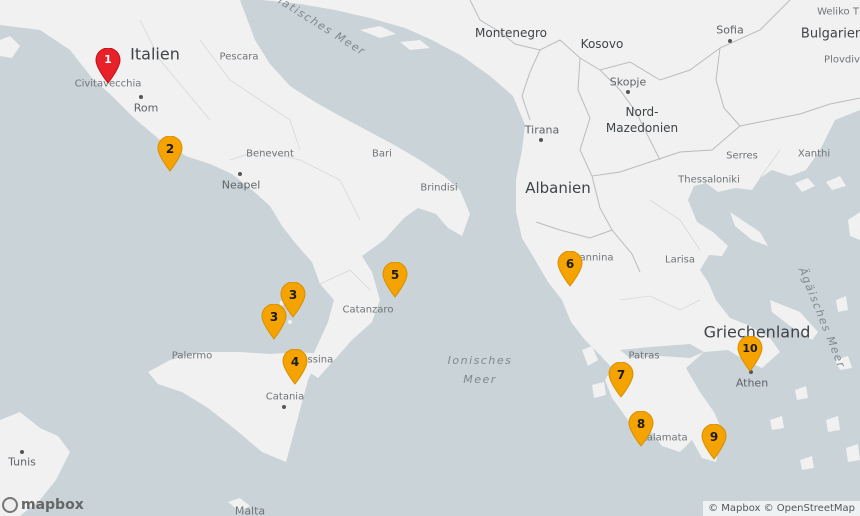 This screenshot has width=860, height=516. I want to click on map-marker-5: 5, so click(395, 280).